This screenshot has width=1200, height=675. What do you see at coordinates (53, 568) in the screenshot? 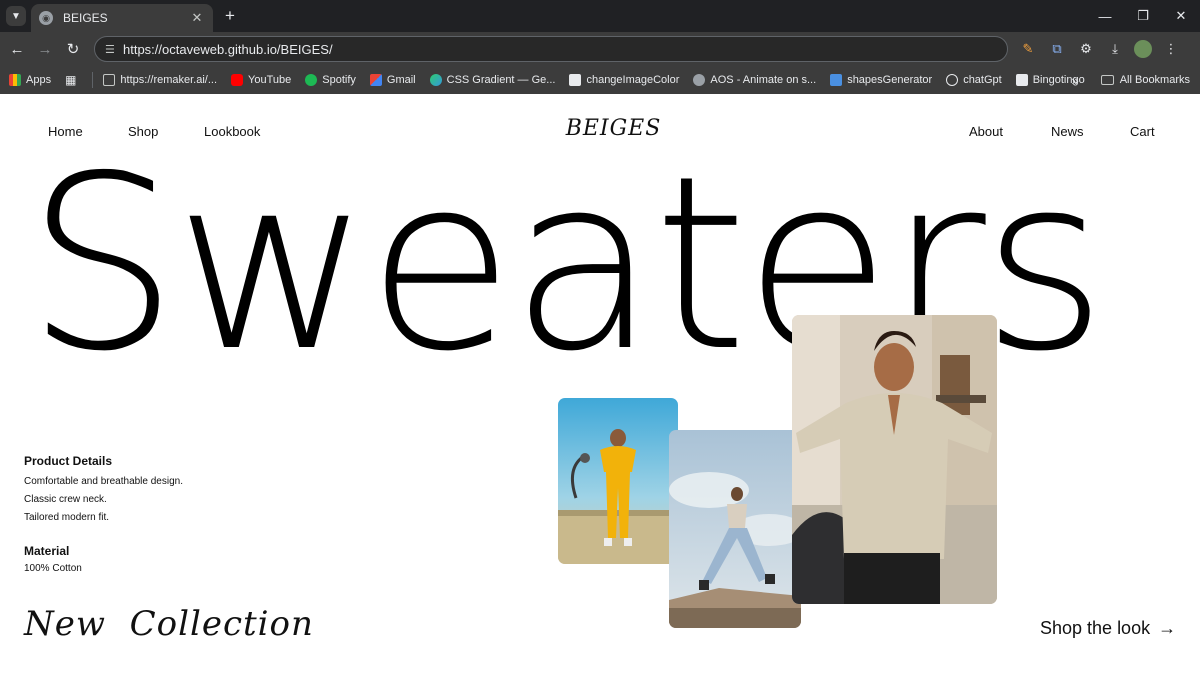
I see `material-value: 100% Cotton` at bounding box center [53, 568].